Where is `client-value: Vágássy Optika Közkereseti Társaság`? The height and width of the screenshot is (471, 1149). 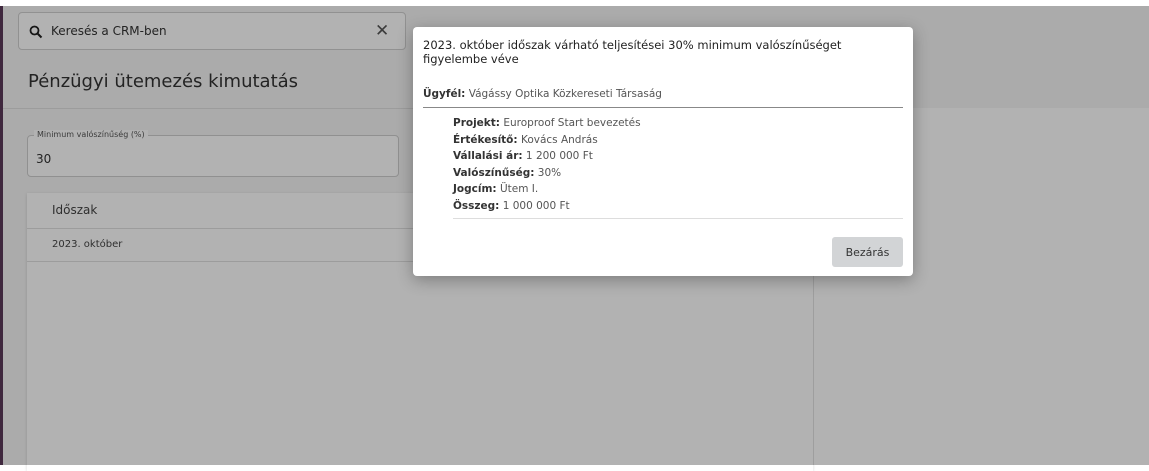
client-value: Vágássy Optika Közkereseti Társaság is located at coordinates (565, 94).